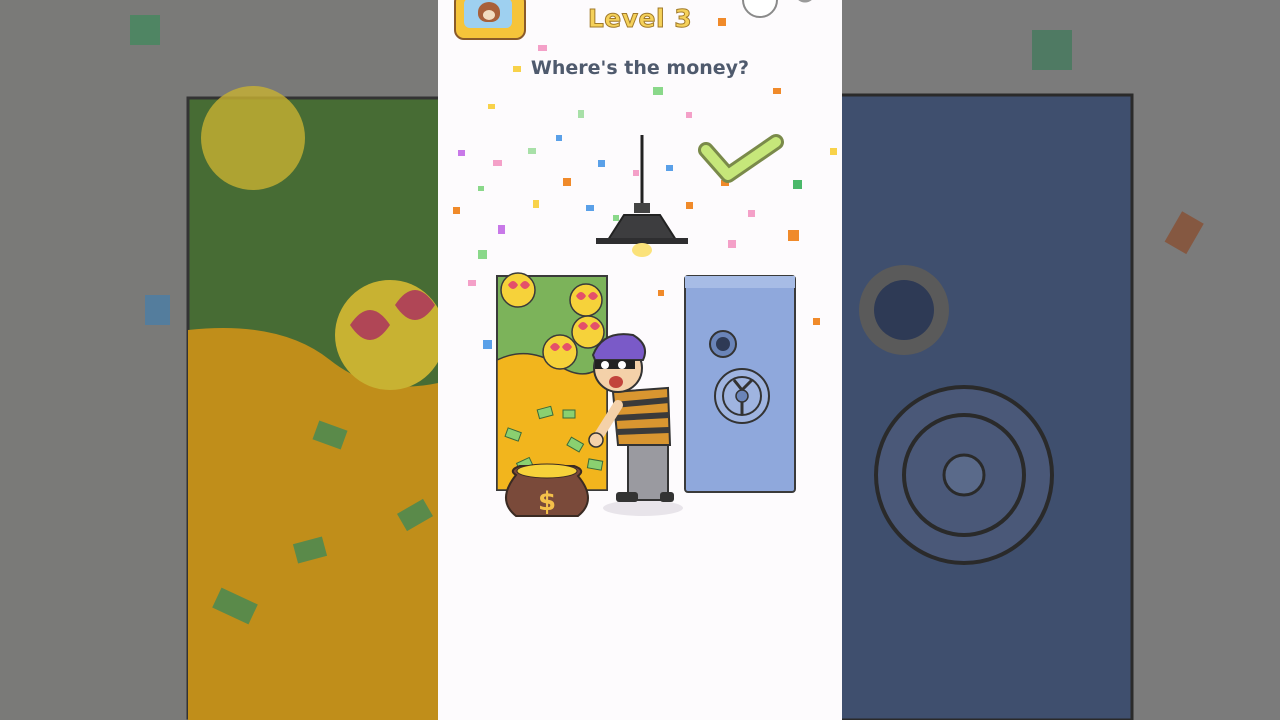  What do you see at coordinates (640, 68) in the screenshot?
I see `puzzle-question: Where's the money?` at bounding box center [640, 68].